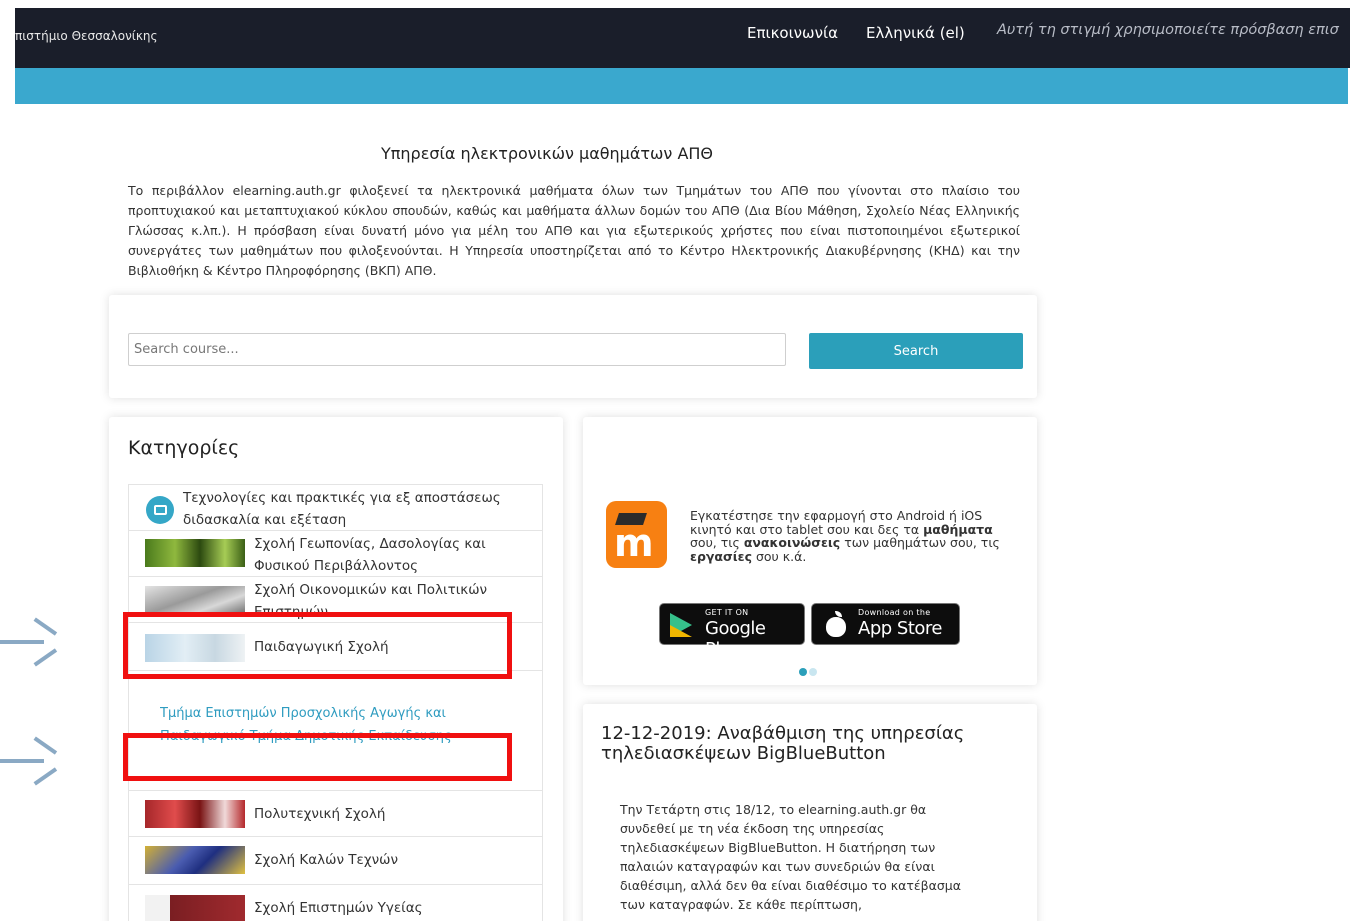 Image resolution: width=1350 pixels, height=921 pixels. What do you see at coordinates (160, 510) in the screenshot?
I see `monitor-icon` at bounding box center [160, 510].